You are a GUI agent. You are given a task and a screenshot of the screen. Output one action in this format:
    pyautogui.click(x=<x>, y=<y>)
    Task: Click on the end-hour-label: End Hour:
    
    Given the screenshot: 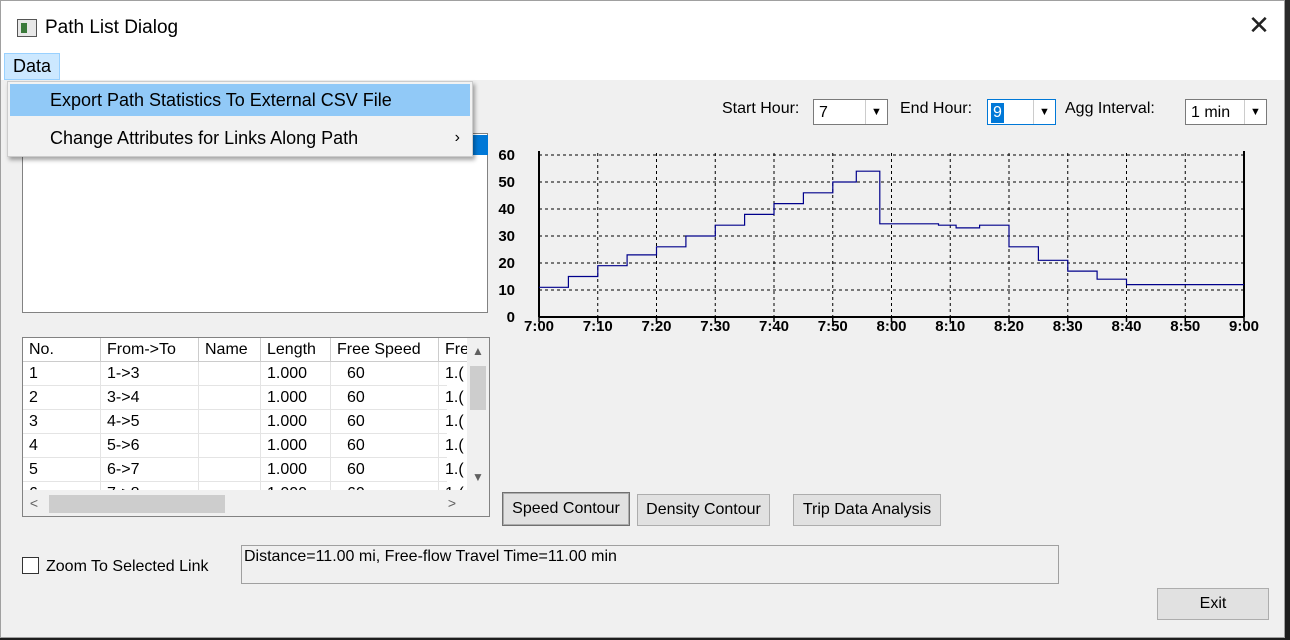 What is the action you would take?
    pyautogui.click(x=936, y=108)
    